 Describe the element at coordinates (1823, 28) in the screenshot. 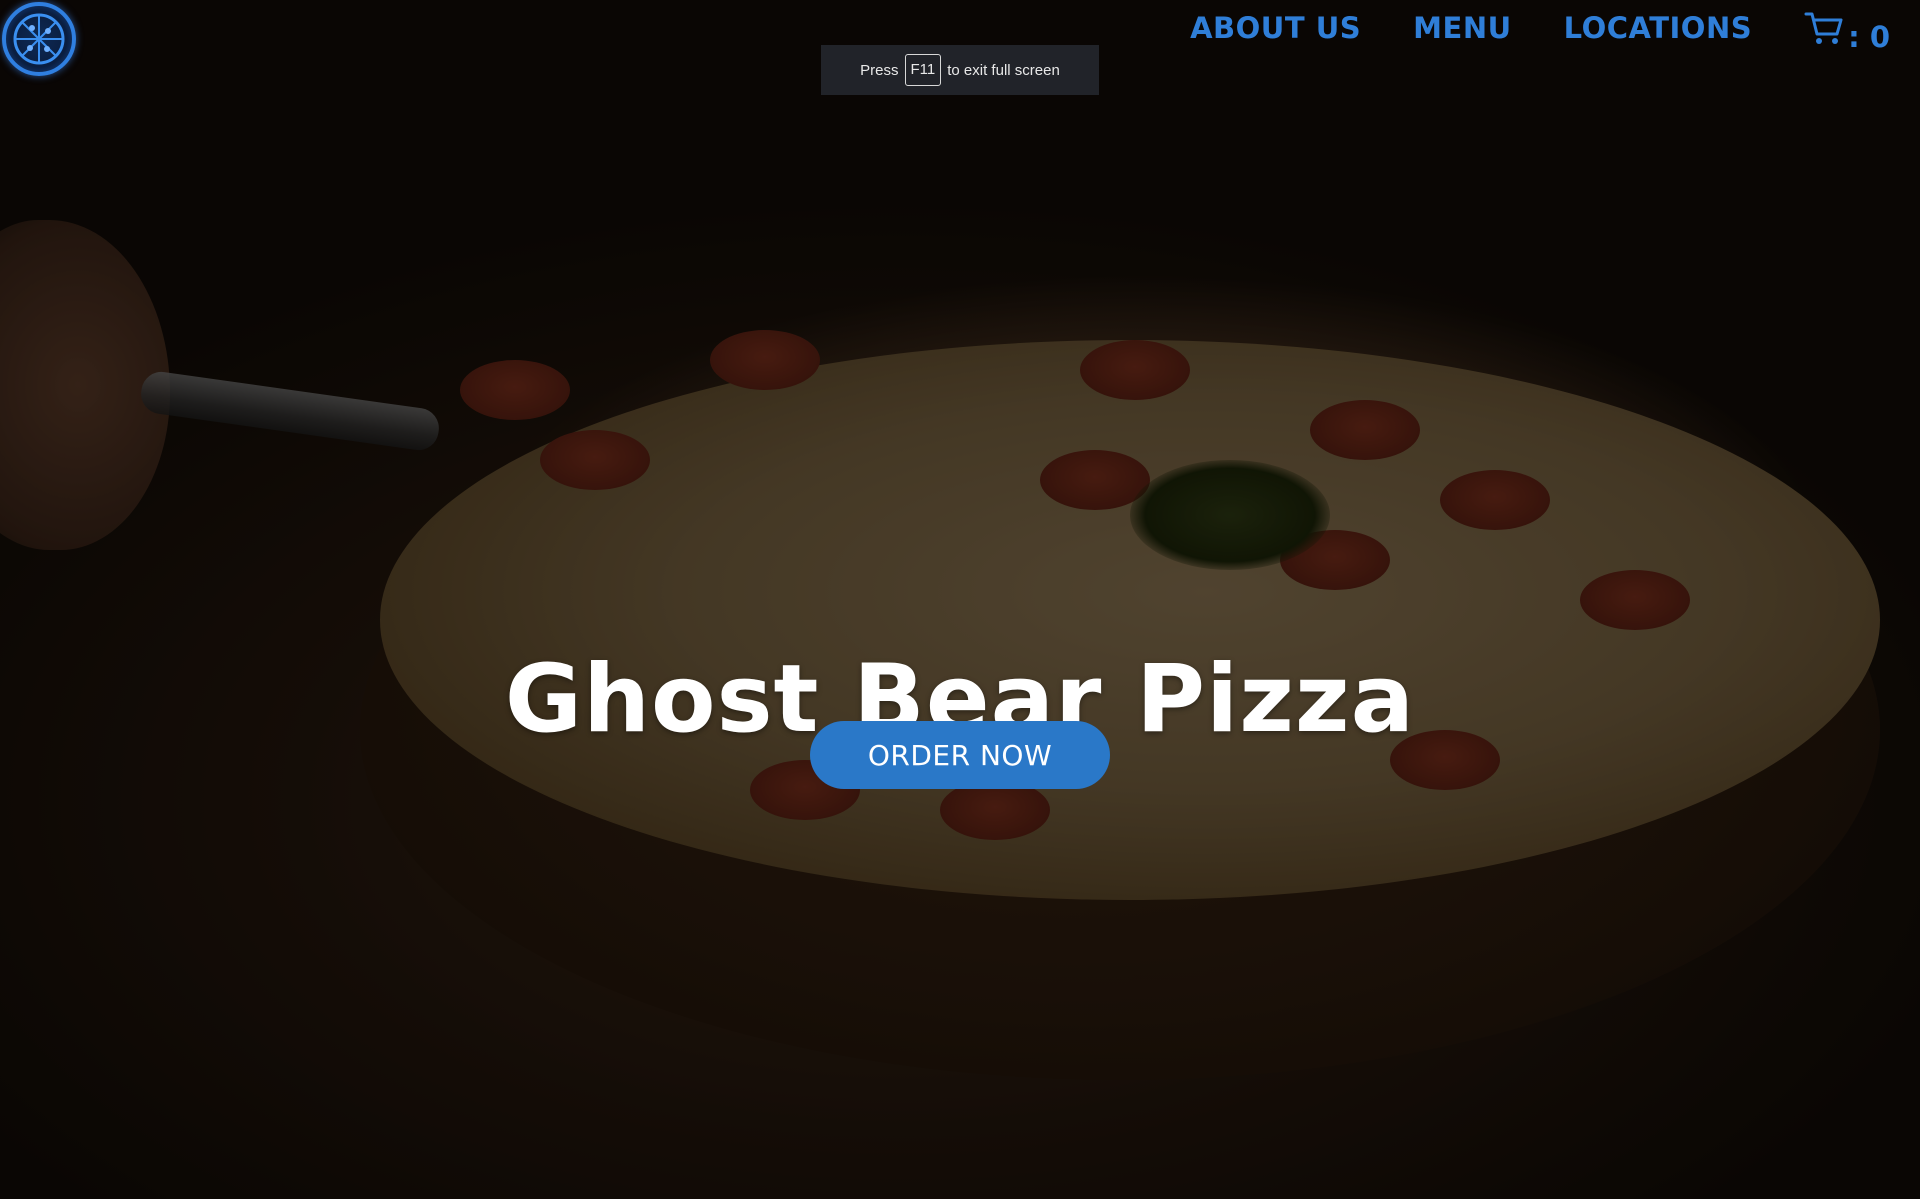

I see `shopping-cart-icon` at that location.